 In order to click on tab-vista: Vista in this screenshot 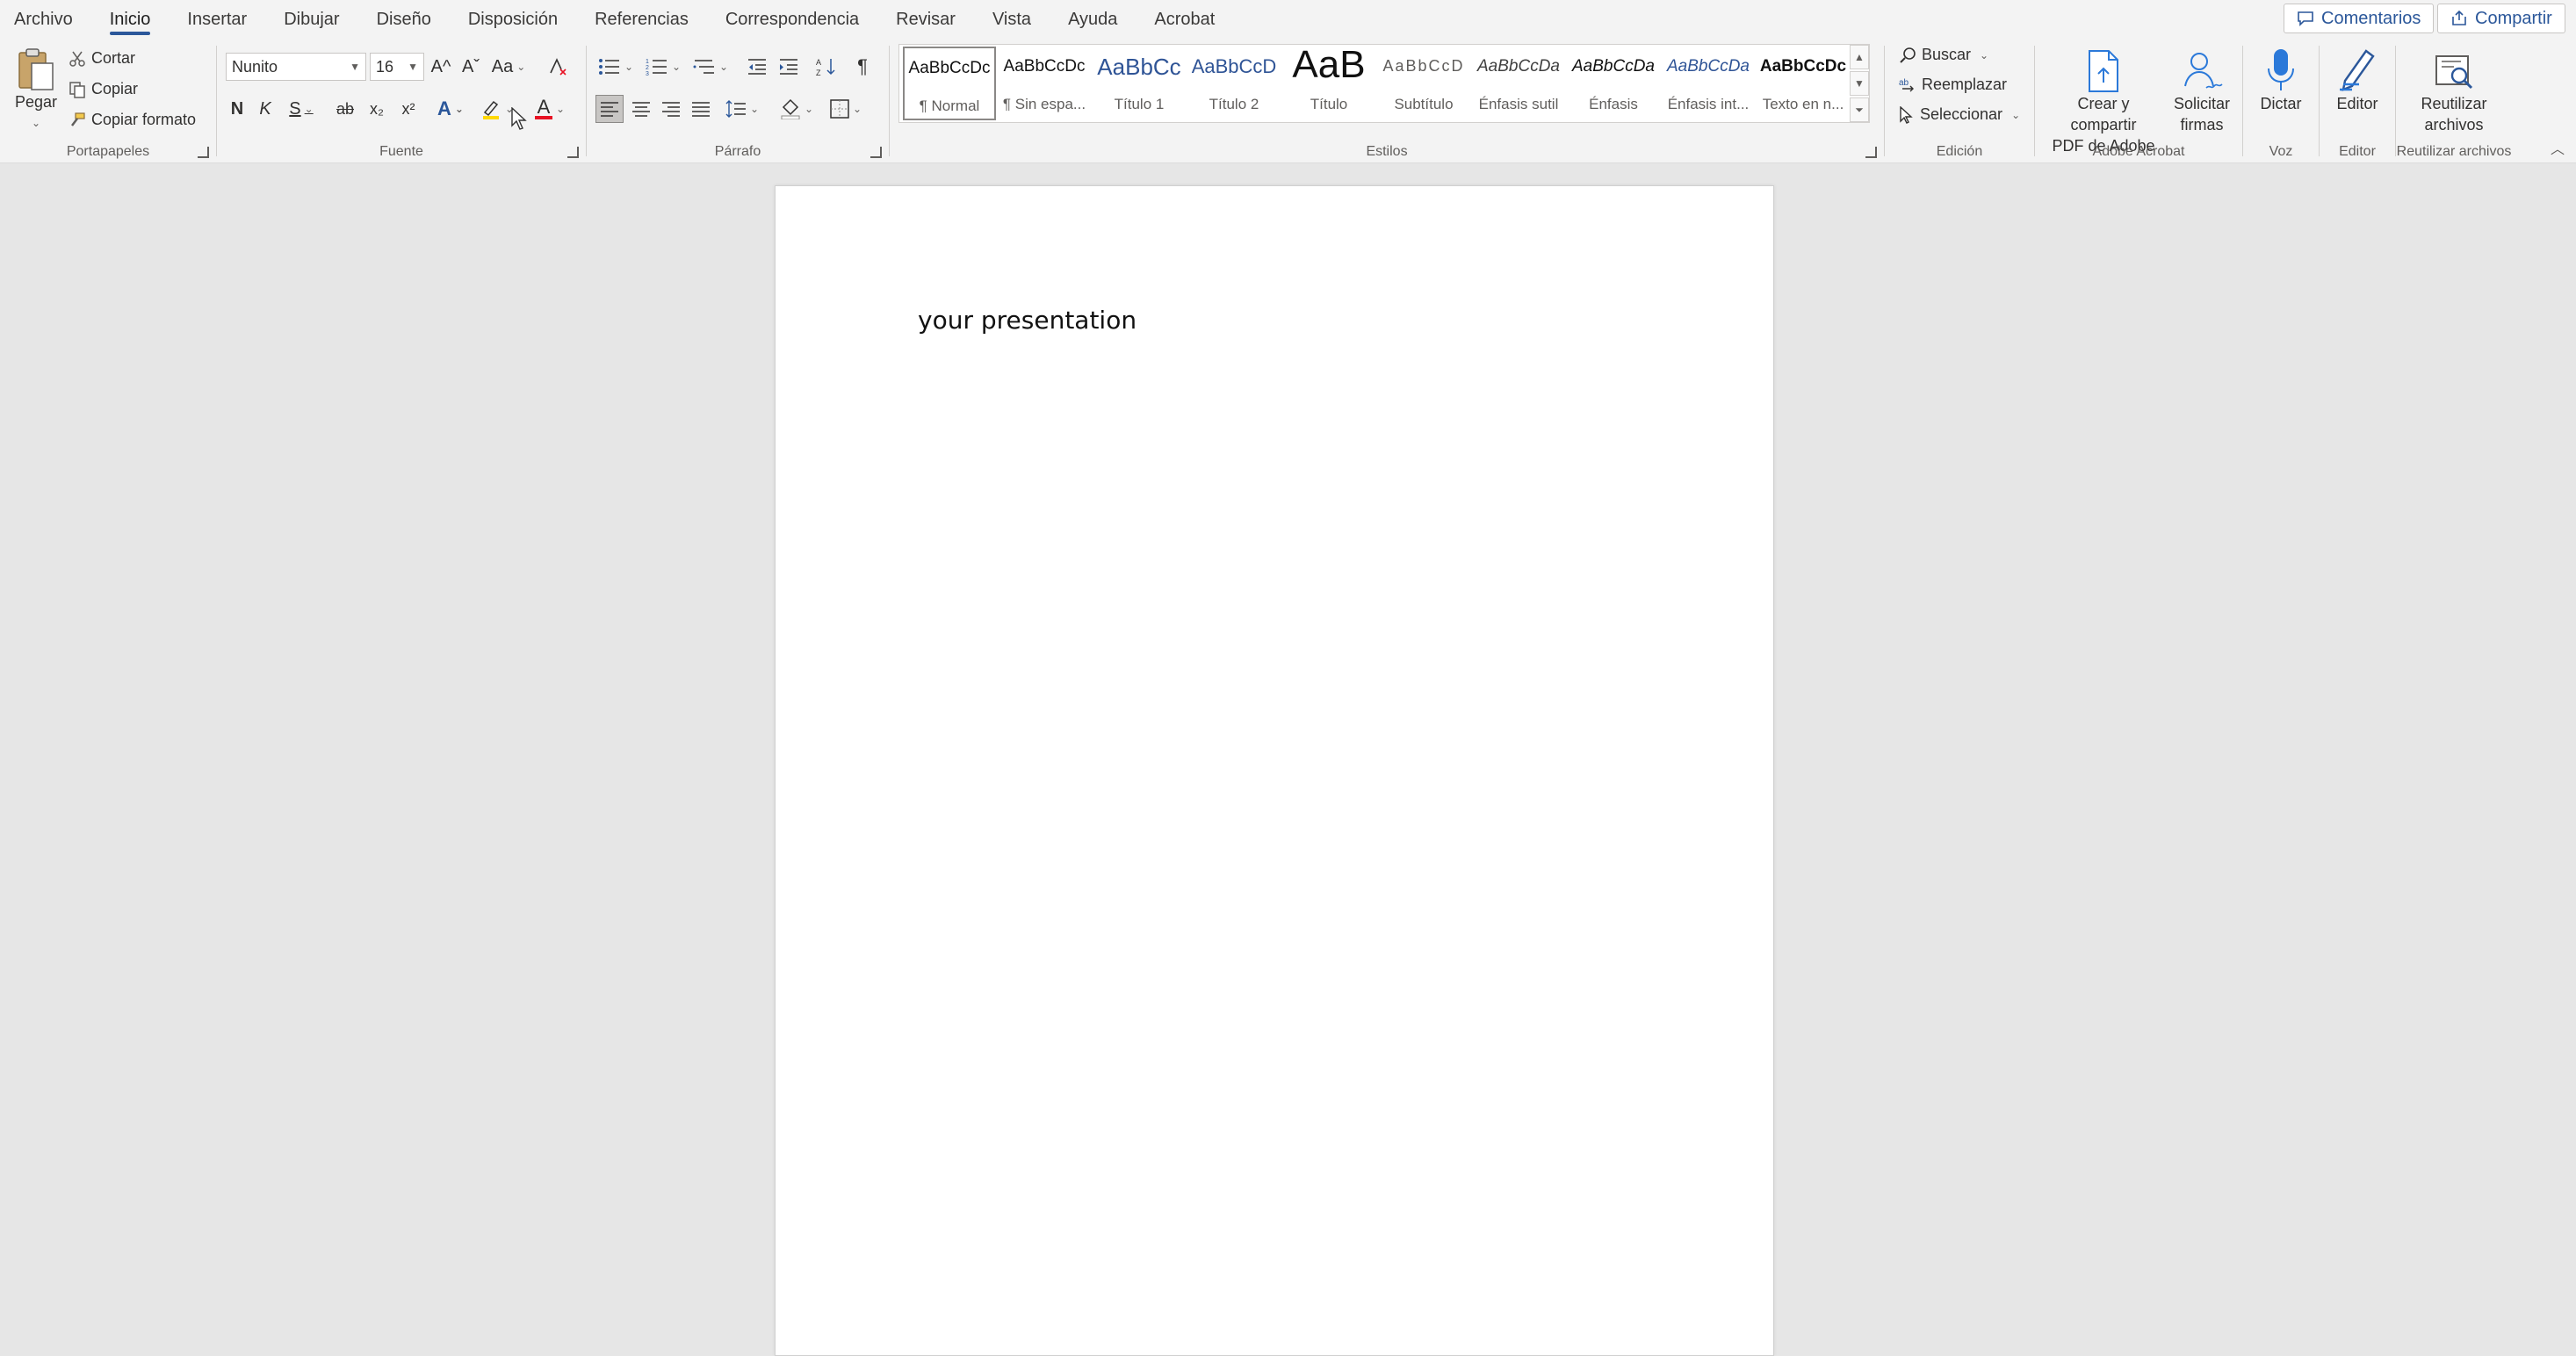, I will do `click(1011, 19)`.